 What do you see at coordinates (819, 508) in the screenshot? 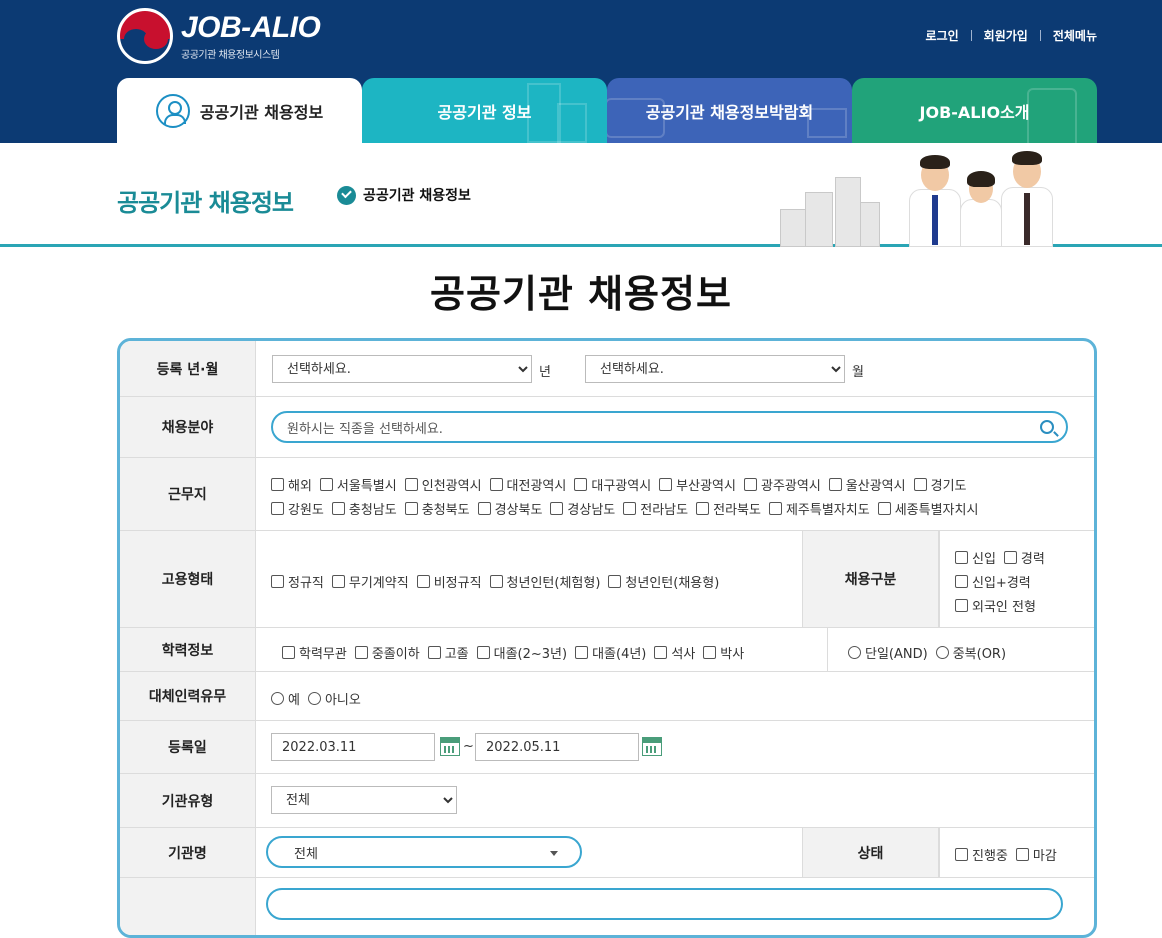
I see `checkbox-location: 제주특별자치도` at bounding box center [819, 508].